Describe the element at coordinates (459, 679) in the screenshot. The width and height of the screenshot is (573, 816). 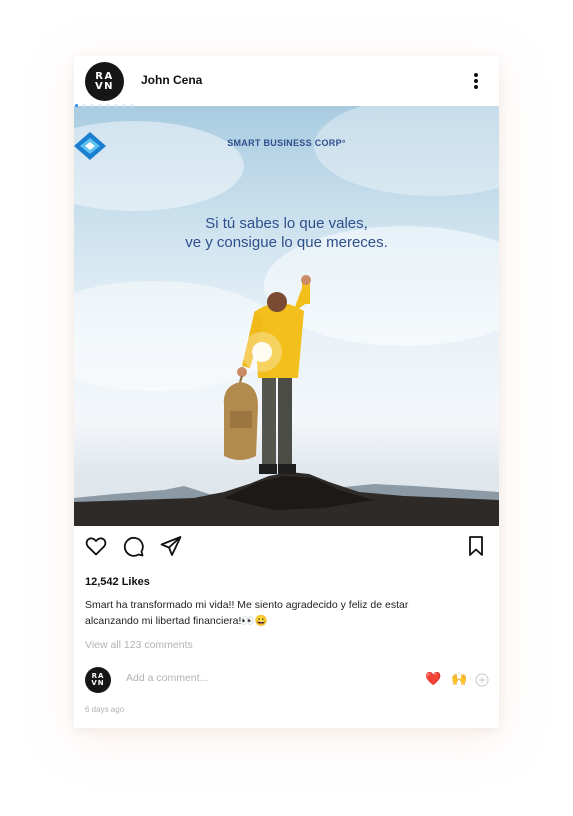
I see `raised-hands-emoji-button: 🙌` at that location.